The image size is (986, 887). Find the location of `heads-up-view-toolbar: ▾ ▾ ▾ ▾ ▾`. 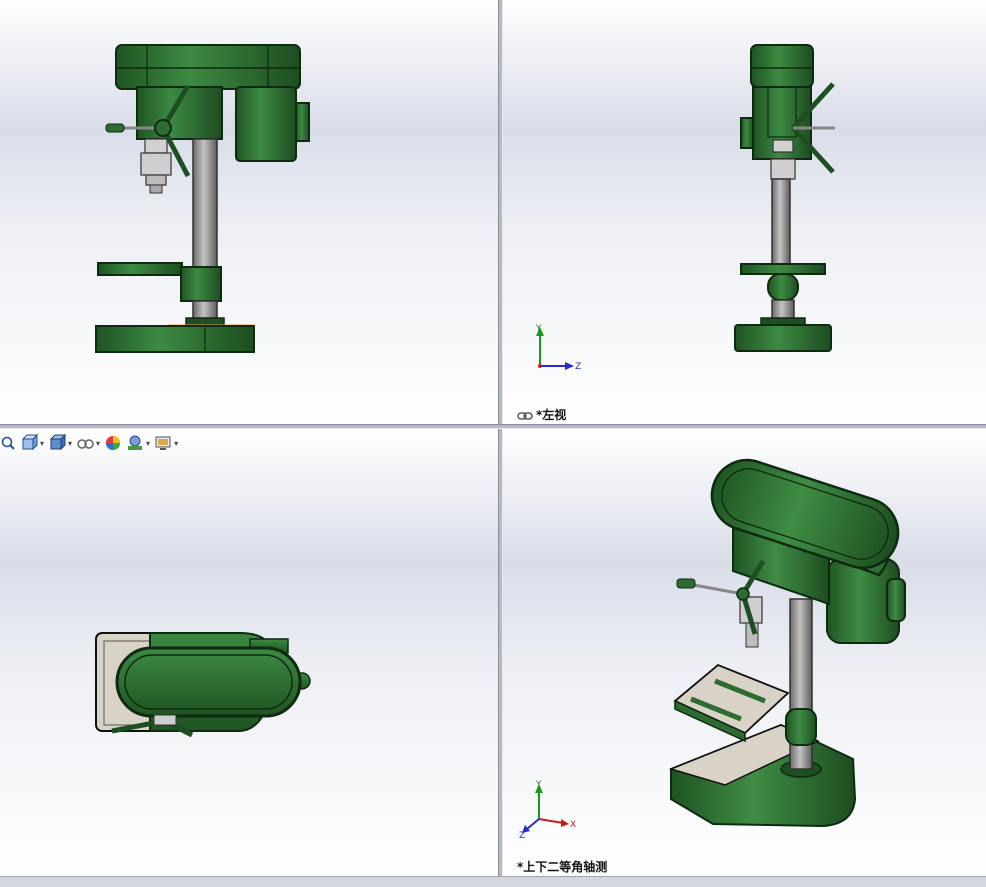

heads-up-view-toolbar: ▾ ▾ ▾ ▾ ▾ is located at coordinates (91, 443).